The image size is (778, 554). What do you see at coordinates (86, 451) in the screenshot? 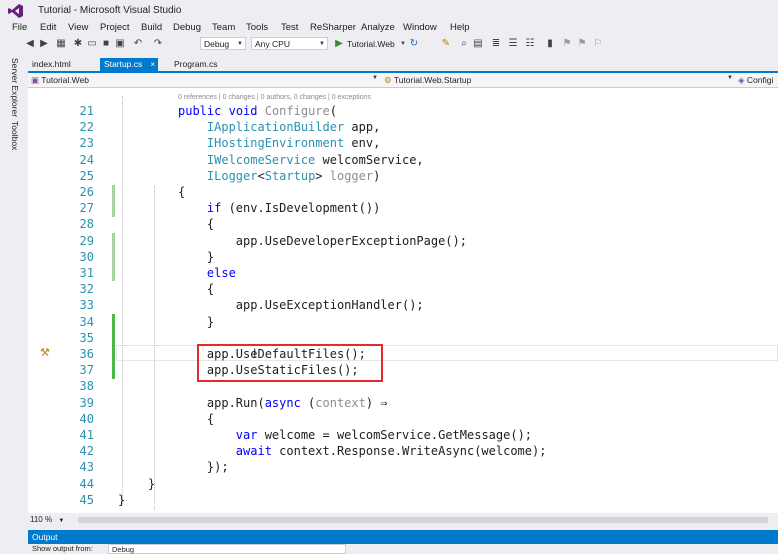
I see `line-number: 42` at bounding box center [86, 451].